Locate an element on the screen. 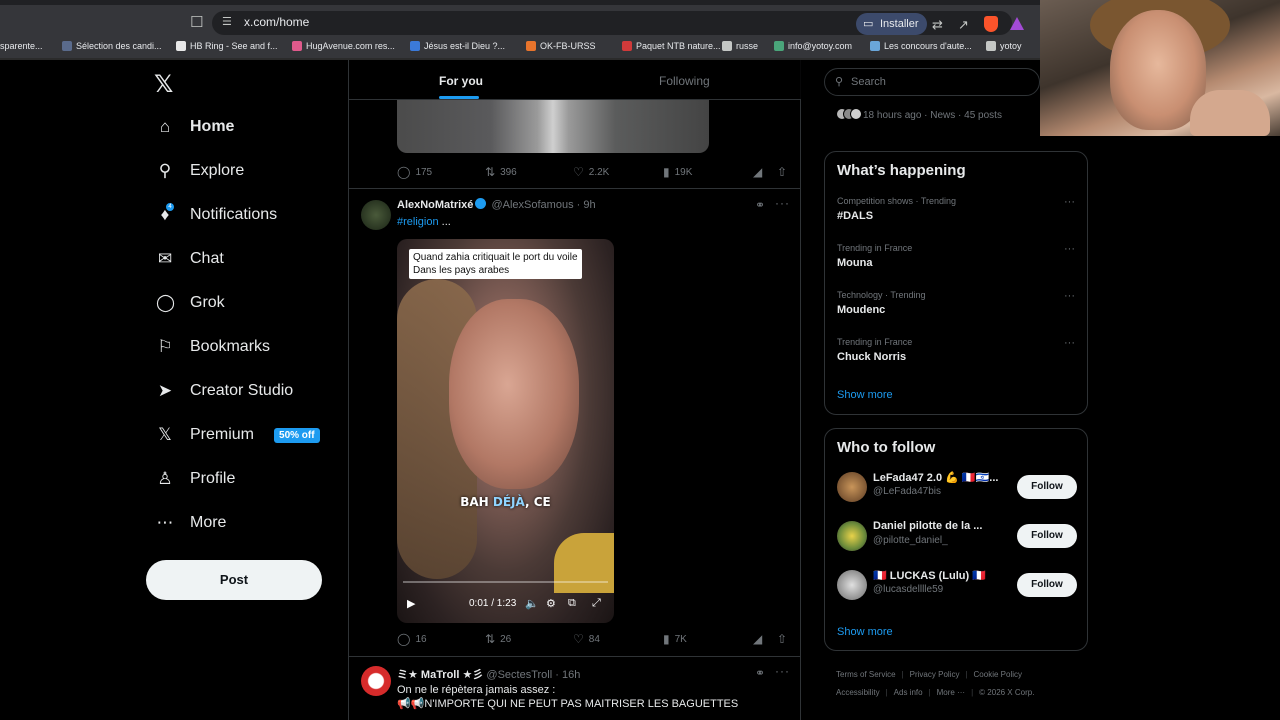  footer-link: Cookie Policy is located at coordinates (998, 674).